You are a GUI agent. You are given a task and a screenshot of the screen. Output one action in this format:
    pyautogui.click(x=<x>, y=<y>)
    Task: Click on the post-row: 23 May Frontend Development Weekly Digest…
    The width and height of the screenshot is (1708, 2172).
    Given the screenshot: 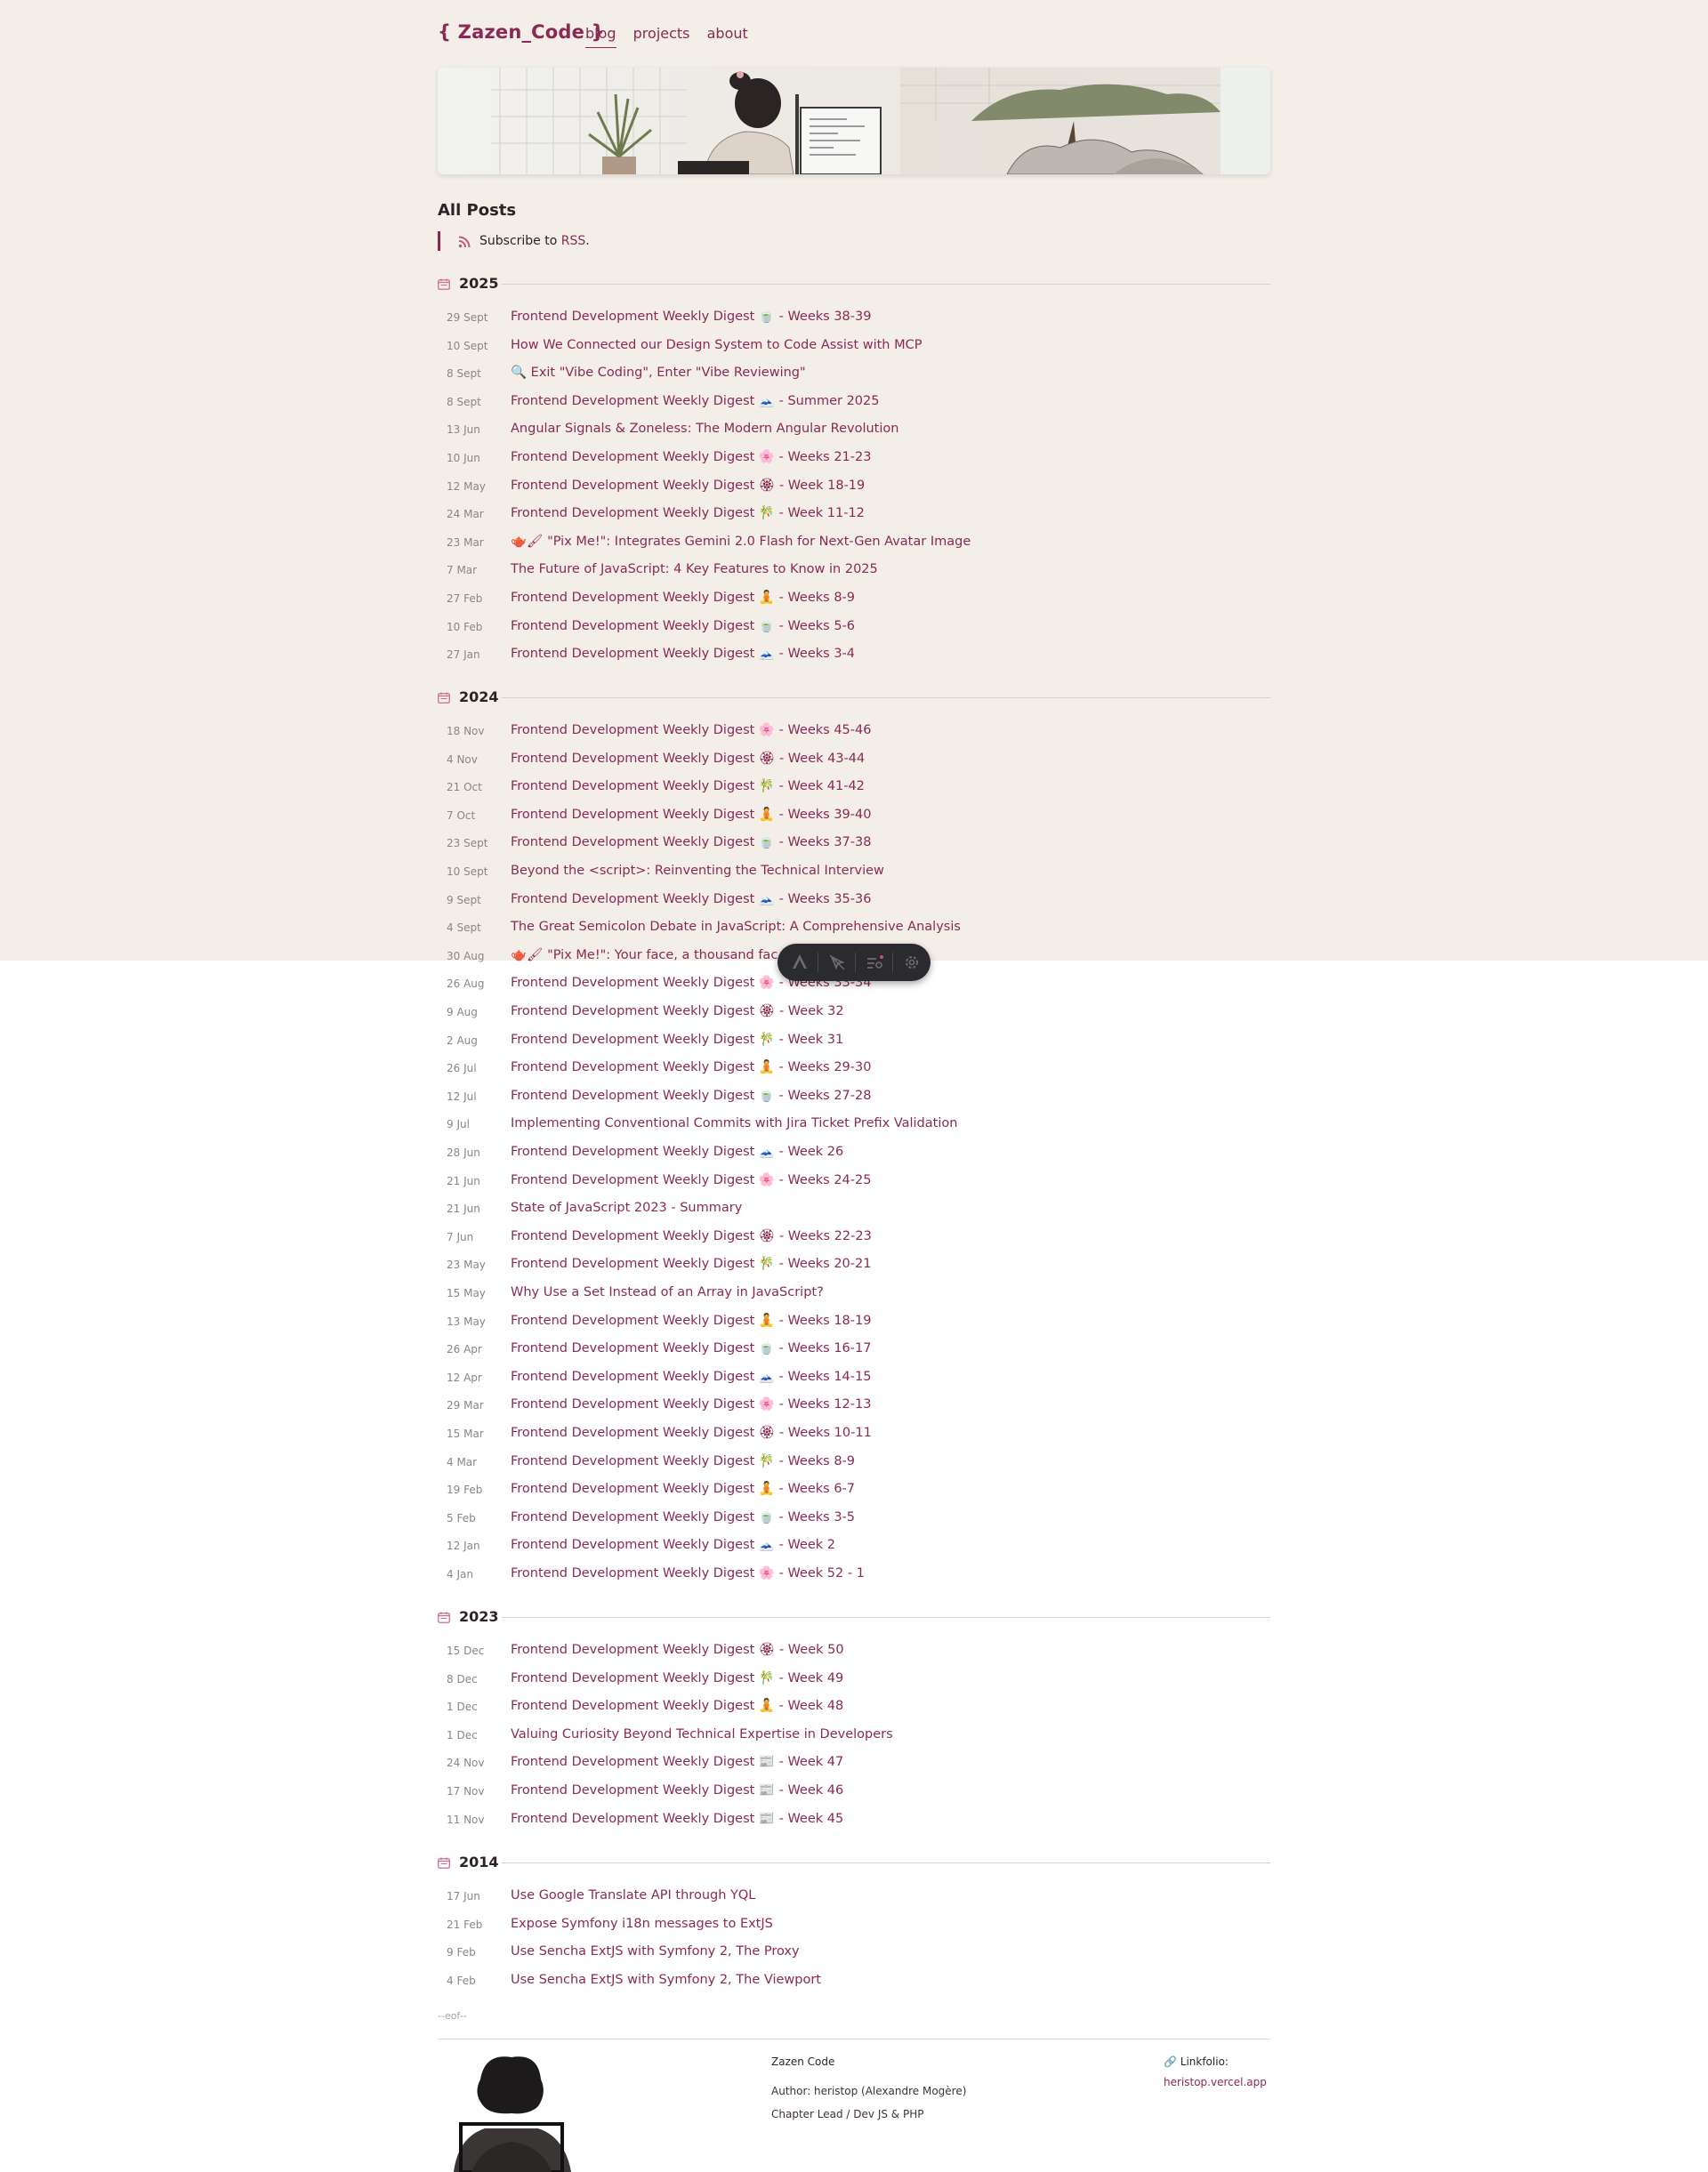 What is the action you would take?
    pyautogui.click(x=854, y=1264)
    